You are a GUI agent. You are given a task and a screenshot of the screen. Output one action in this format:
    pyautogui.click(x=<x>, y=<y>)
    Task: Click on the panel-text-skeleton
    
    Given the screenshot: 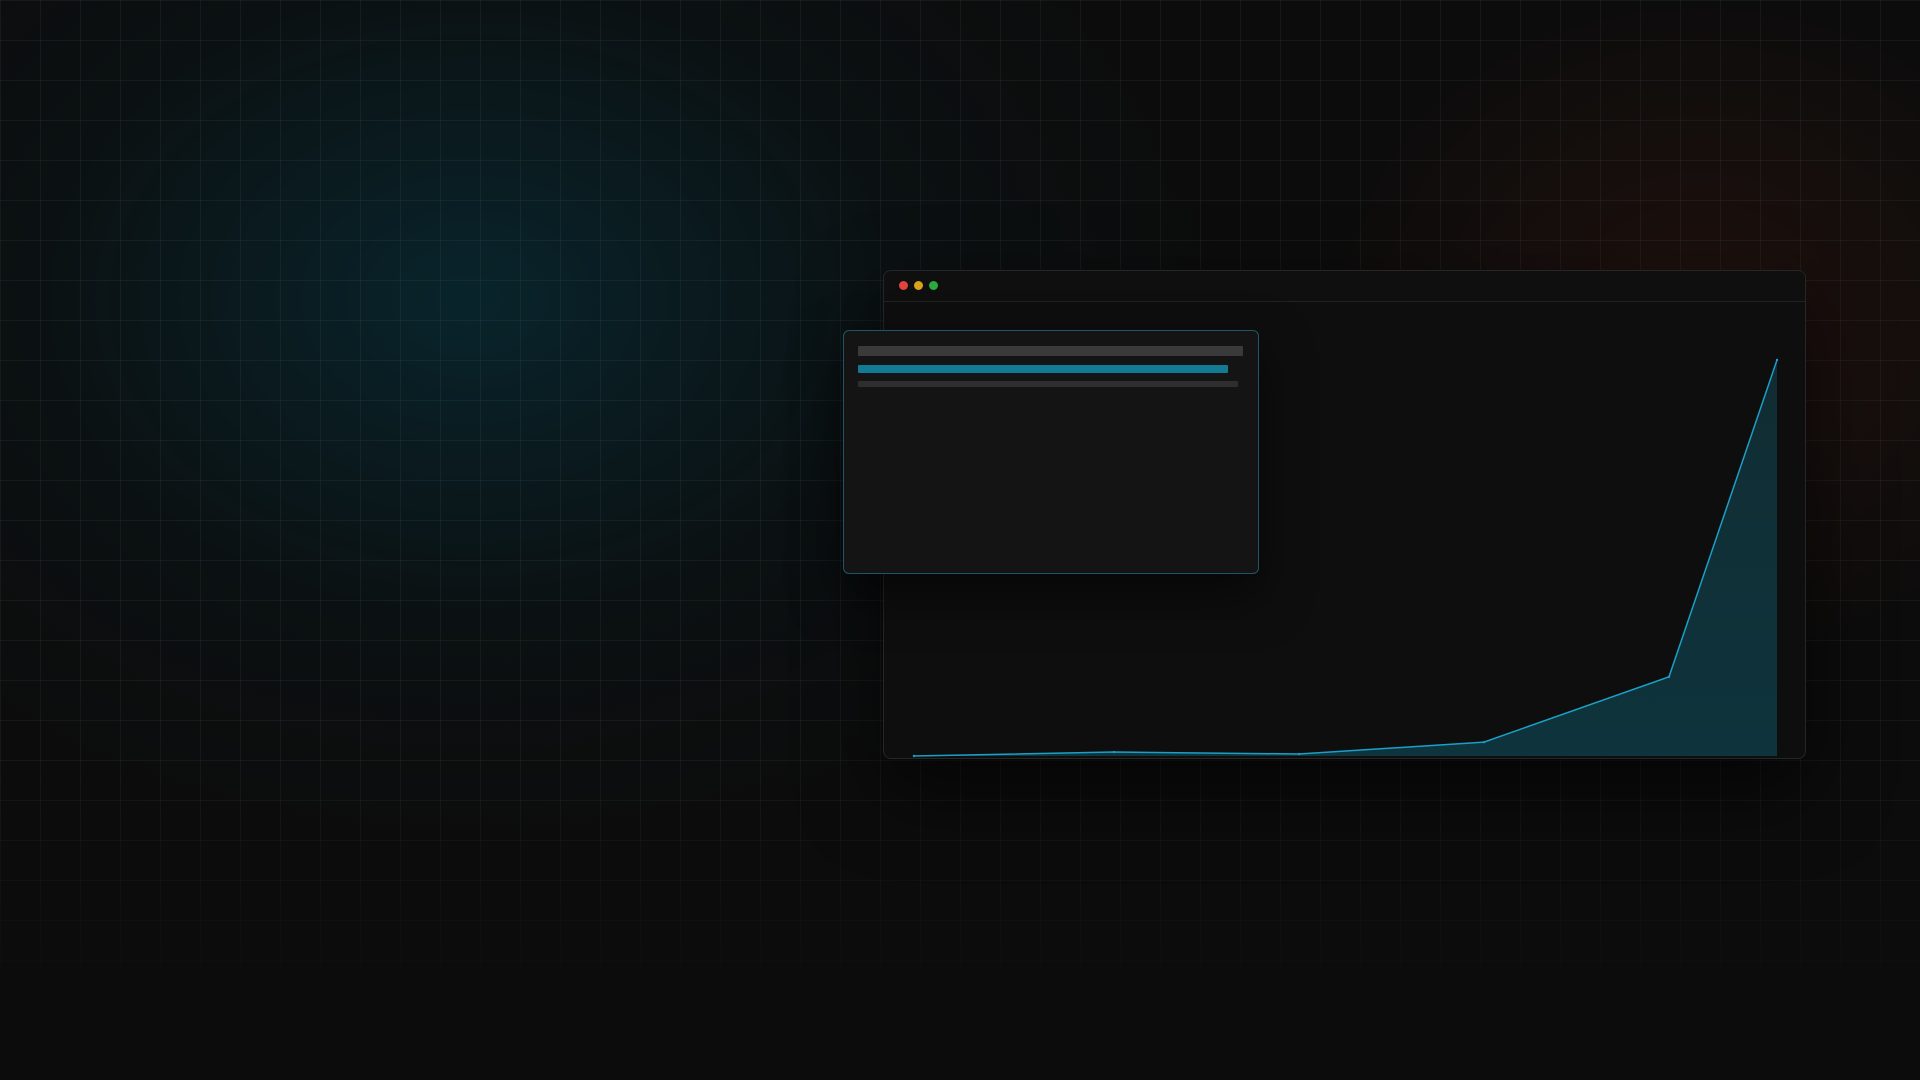 What is the action you would take?
    pyautogui.click(x=1048, y=384)
    